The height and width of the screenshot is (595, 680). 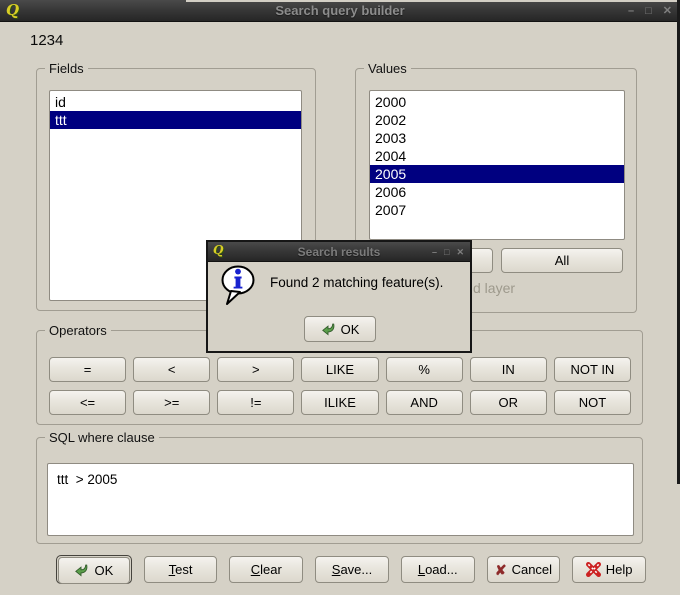 What do you see at coordinates (508, 402) in the screenshot?
I see `operator-or-button: OR` at bounding box center [508, 402].